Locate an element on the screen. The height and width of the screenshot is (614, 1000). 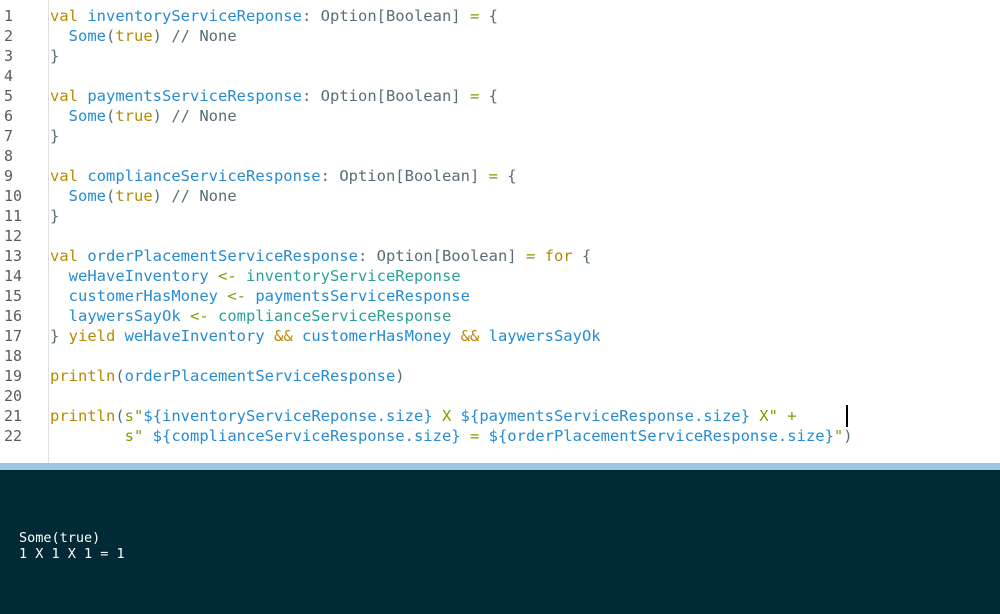
line-number: 5 is located at coordinates (9, 96).